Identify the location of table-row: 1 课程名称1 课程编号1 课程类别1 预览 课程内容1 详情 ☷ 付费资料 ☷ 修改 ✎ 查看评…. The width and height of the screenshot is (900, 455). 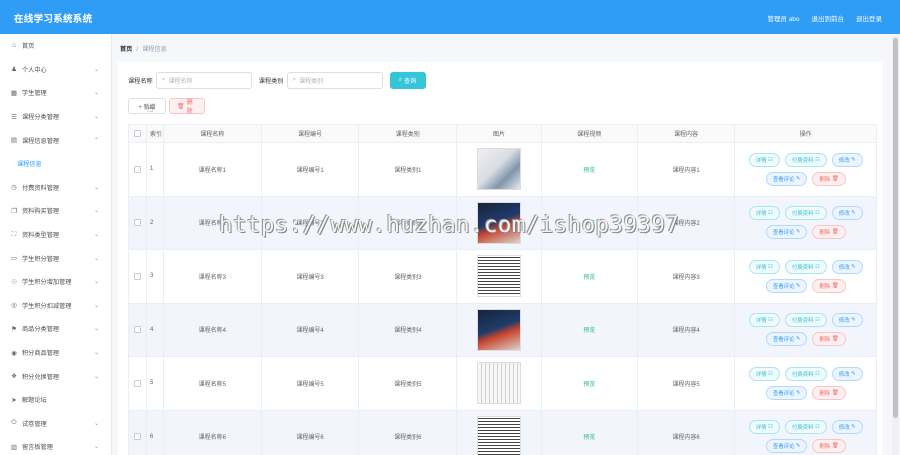
(502, 170).